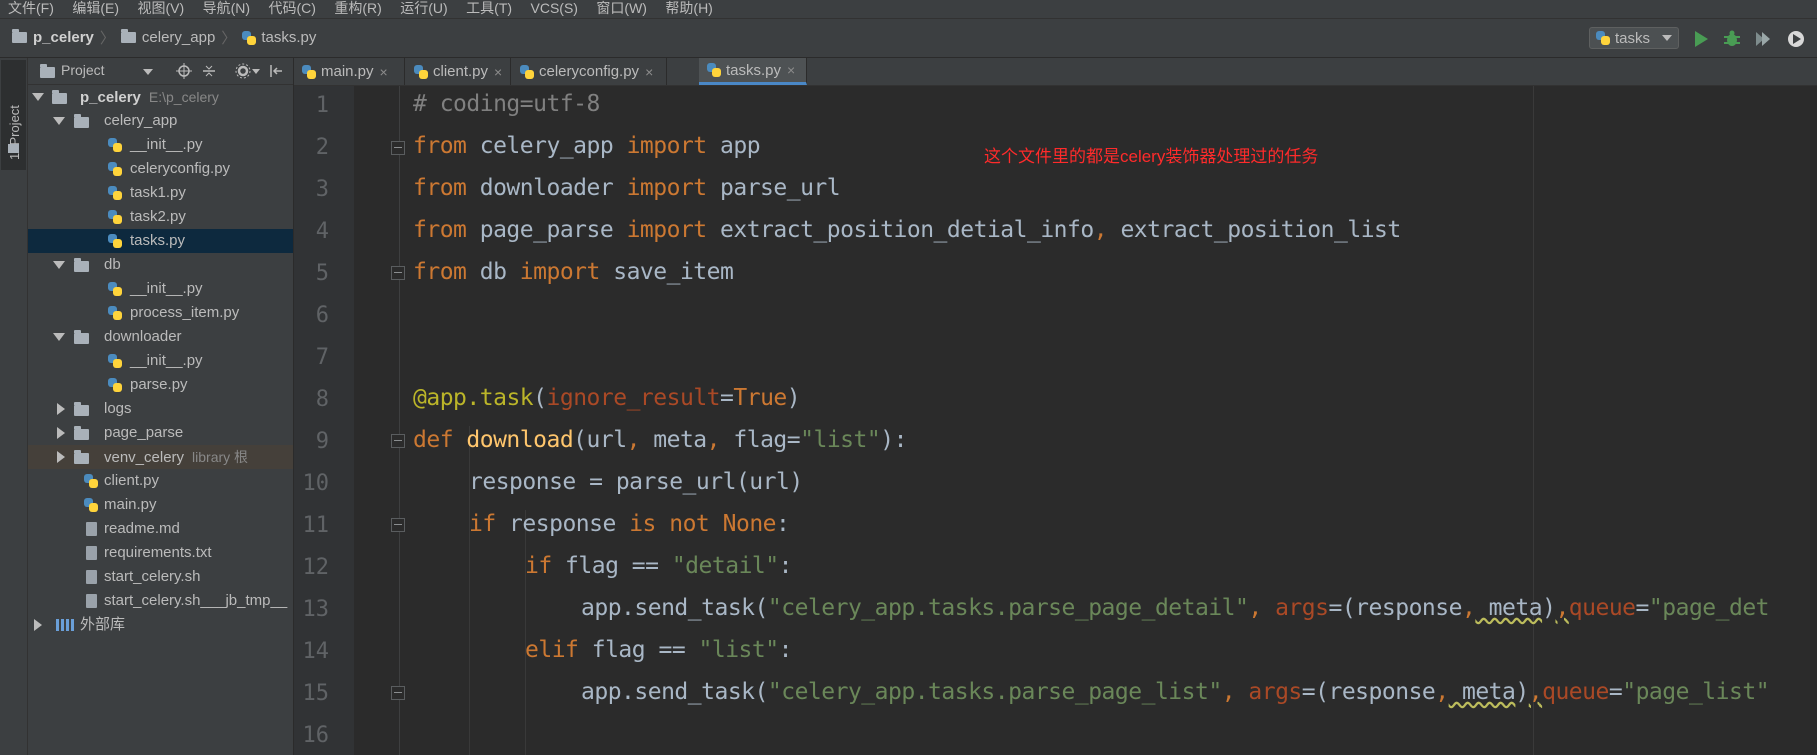 The height and width of the screenshot is (755, 1817). Describe the element at coordinates (840, 440) in the screenshot. I see `code-string: "list"` at that location.